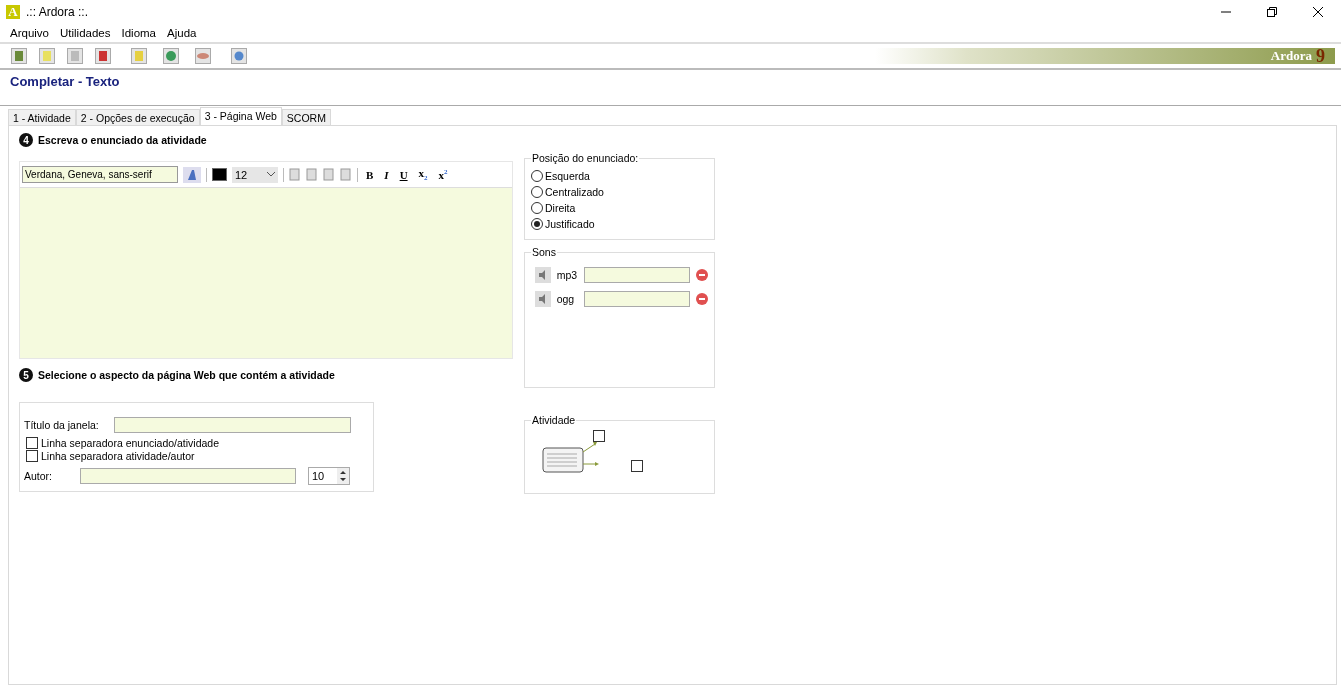 This screenshot has height=688, width=1341. What do you see at coordinates (188, 476) in the screenshot?
I see `author-field` at bounding box center [188, 476].